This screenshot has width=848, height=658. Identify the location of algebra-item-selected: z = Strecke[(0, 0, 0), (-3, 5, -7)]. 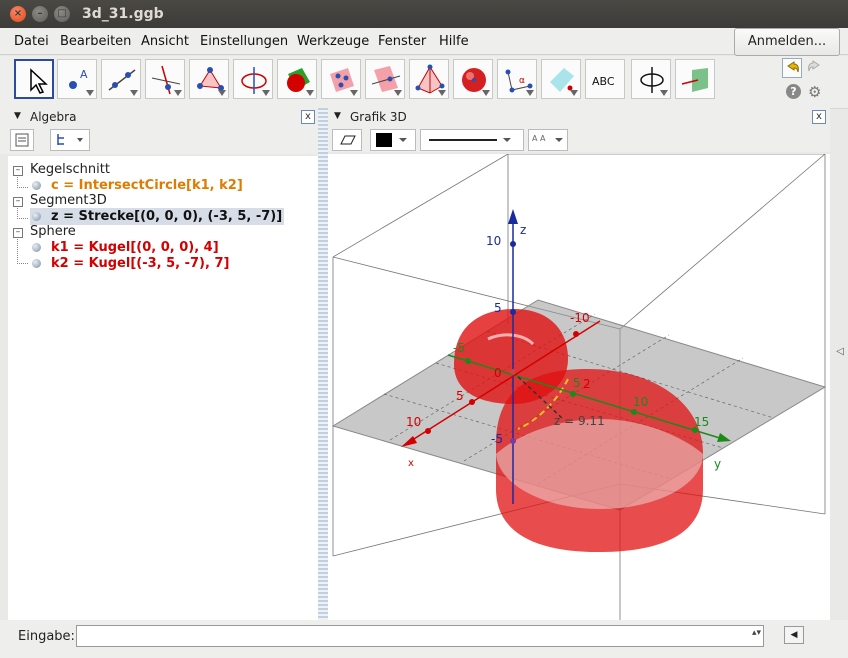
(157, 216).